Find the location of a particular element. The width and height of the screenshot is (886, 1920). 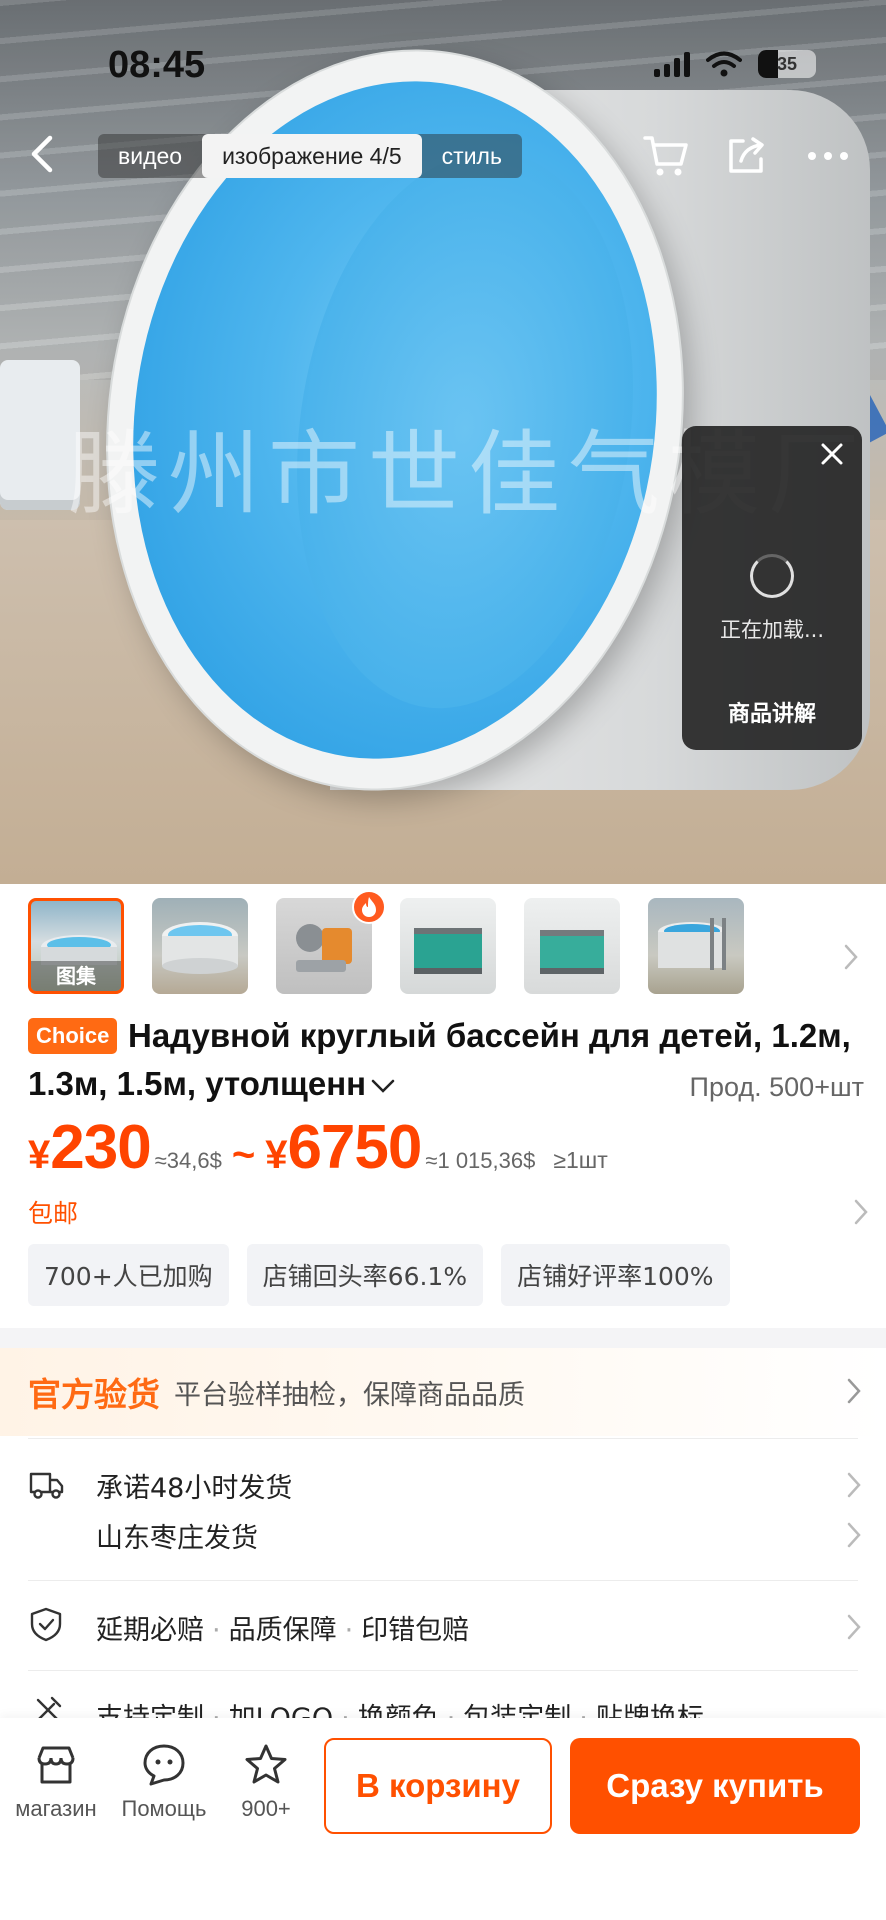

help-button: Помощь is located at coordinates (164, 1782).